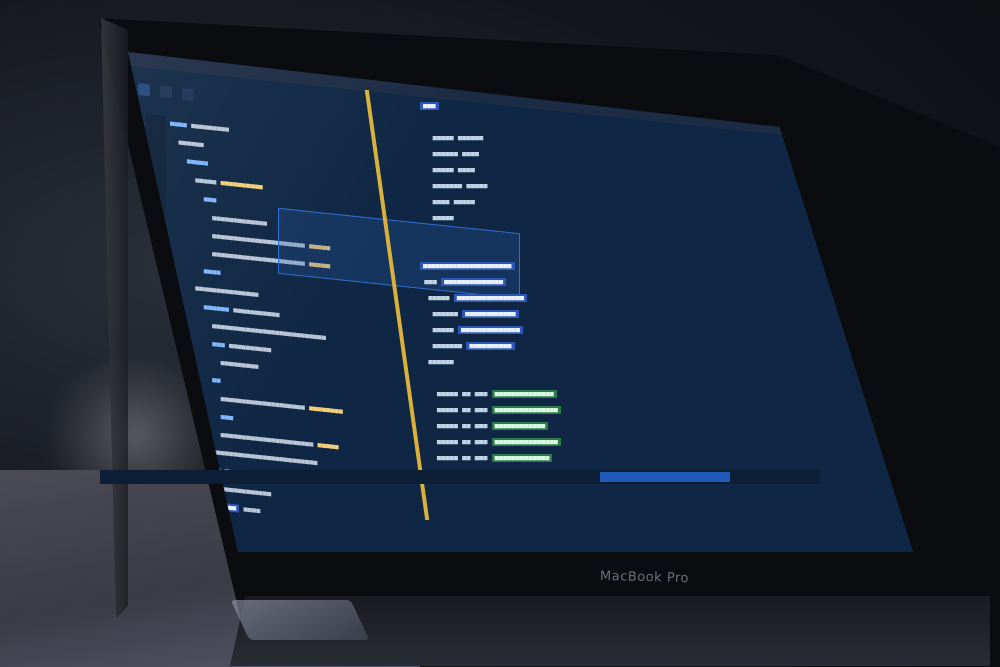 This screenshot has width=1000, height=667. I want to click on laptop-base-highlight, so click(300, 620).